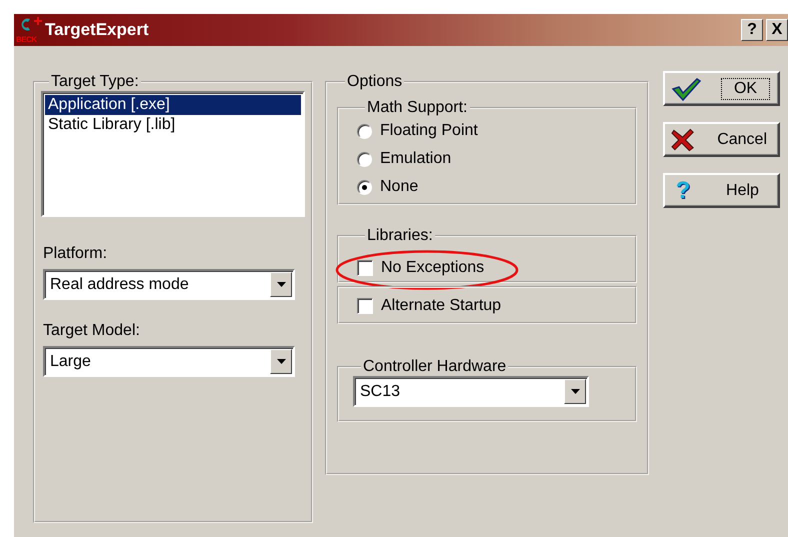 The width and height of the screenshot is (788, 537). Describe the element at coordinates (441, 306) in the screenshot. I see `checkbox-label: Alternate Startup` at that location.